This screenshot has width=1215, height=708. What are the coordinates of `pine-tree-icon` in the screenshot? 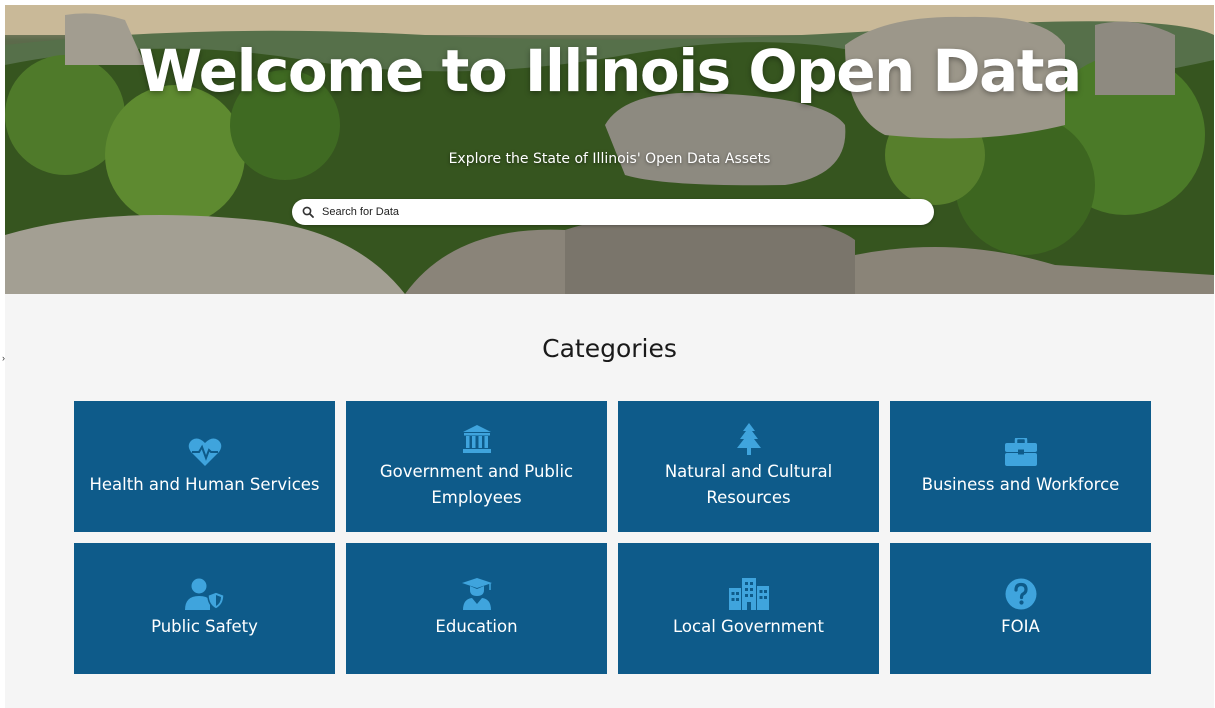 It's located at (749, 438).